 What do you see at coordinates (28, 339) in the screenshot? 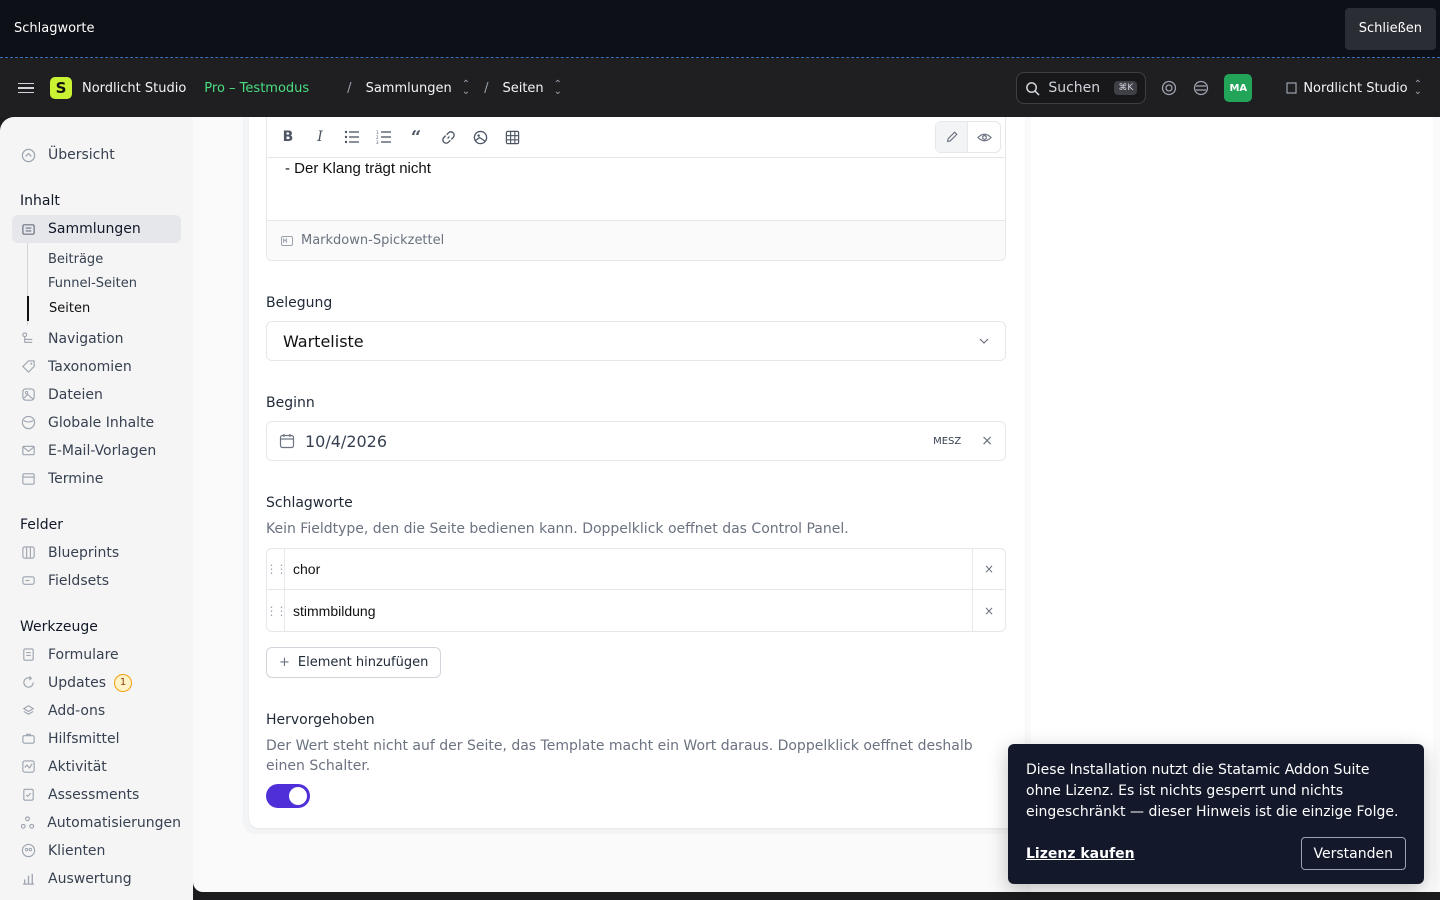
I see `navigation-icon` at bounding box center [28, 339].